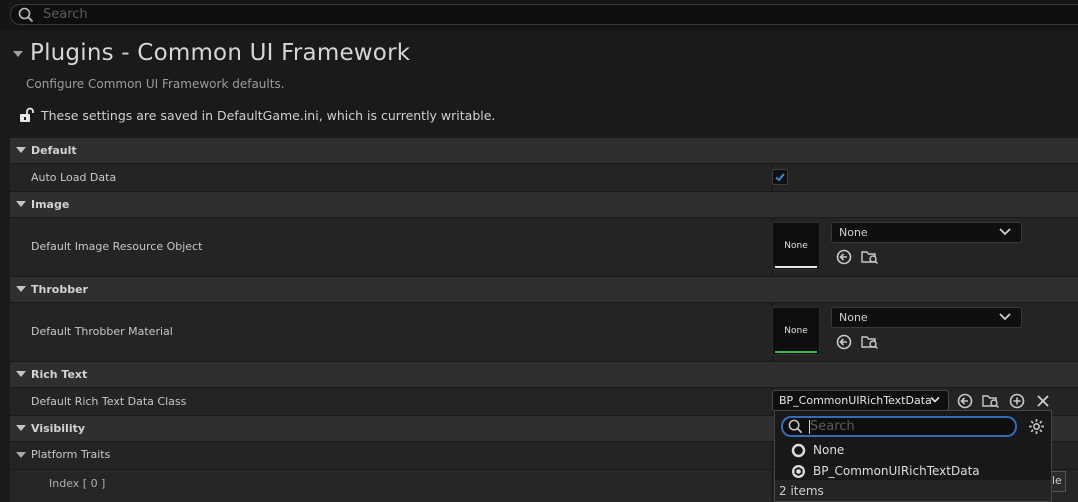 Image resolution: width=1078 pixels, height=502 pixels. I want to click on top-search-bar: Search, so click(539, 15).